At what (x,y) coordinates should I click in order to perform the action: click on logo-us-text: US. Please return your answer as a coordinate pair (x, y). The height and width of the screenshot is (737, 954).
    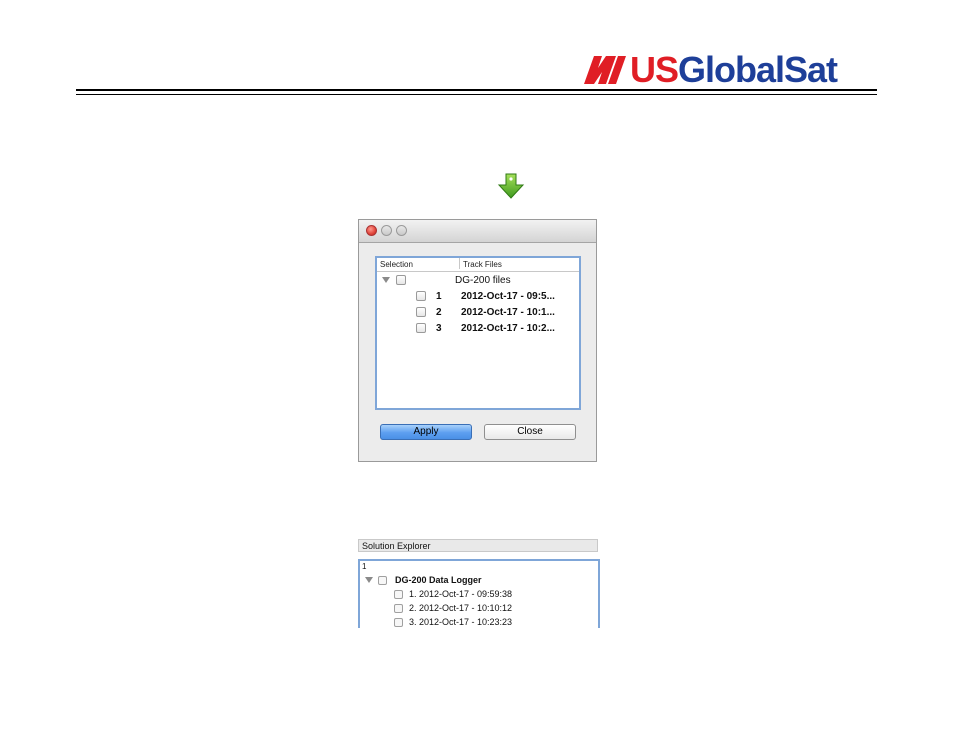
    Looking at the image, I should click on (654, 69).